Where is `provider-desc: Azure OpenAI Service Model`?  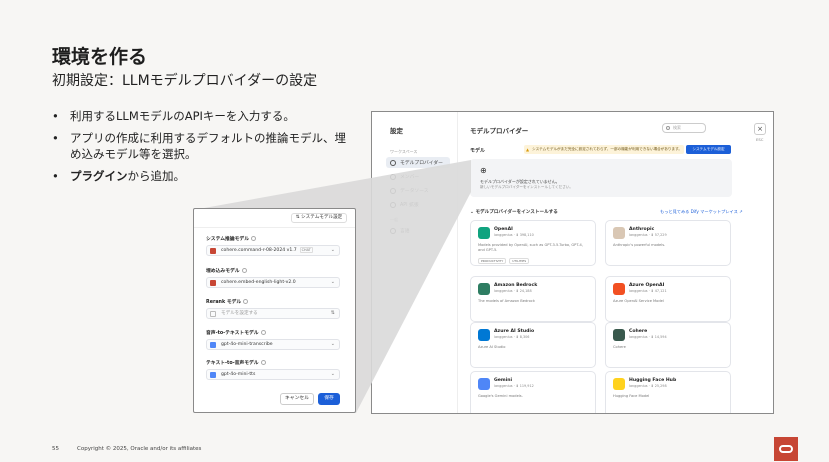
provider-desc: Azure OpenAI Service Model is located at coordinates (638, 301).